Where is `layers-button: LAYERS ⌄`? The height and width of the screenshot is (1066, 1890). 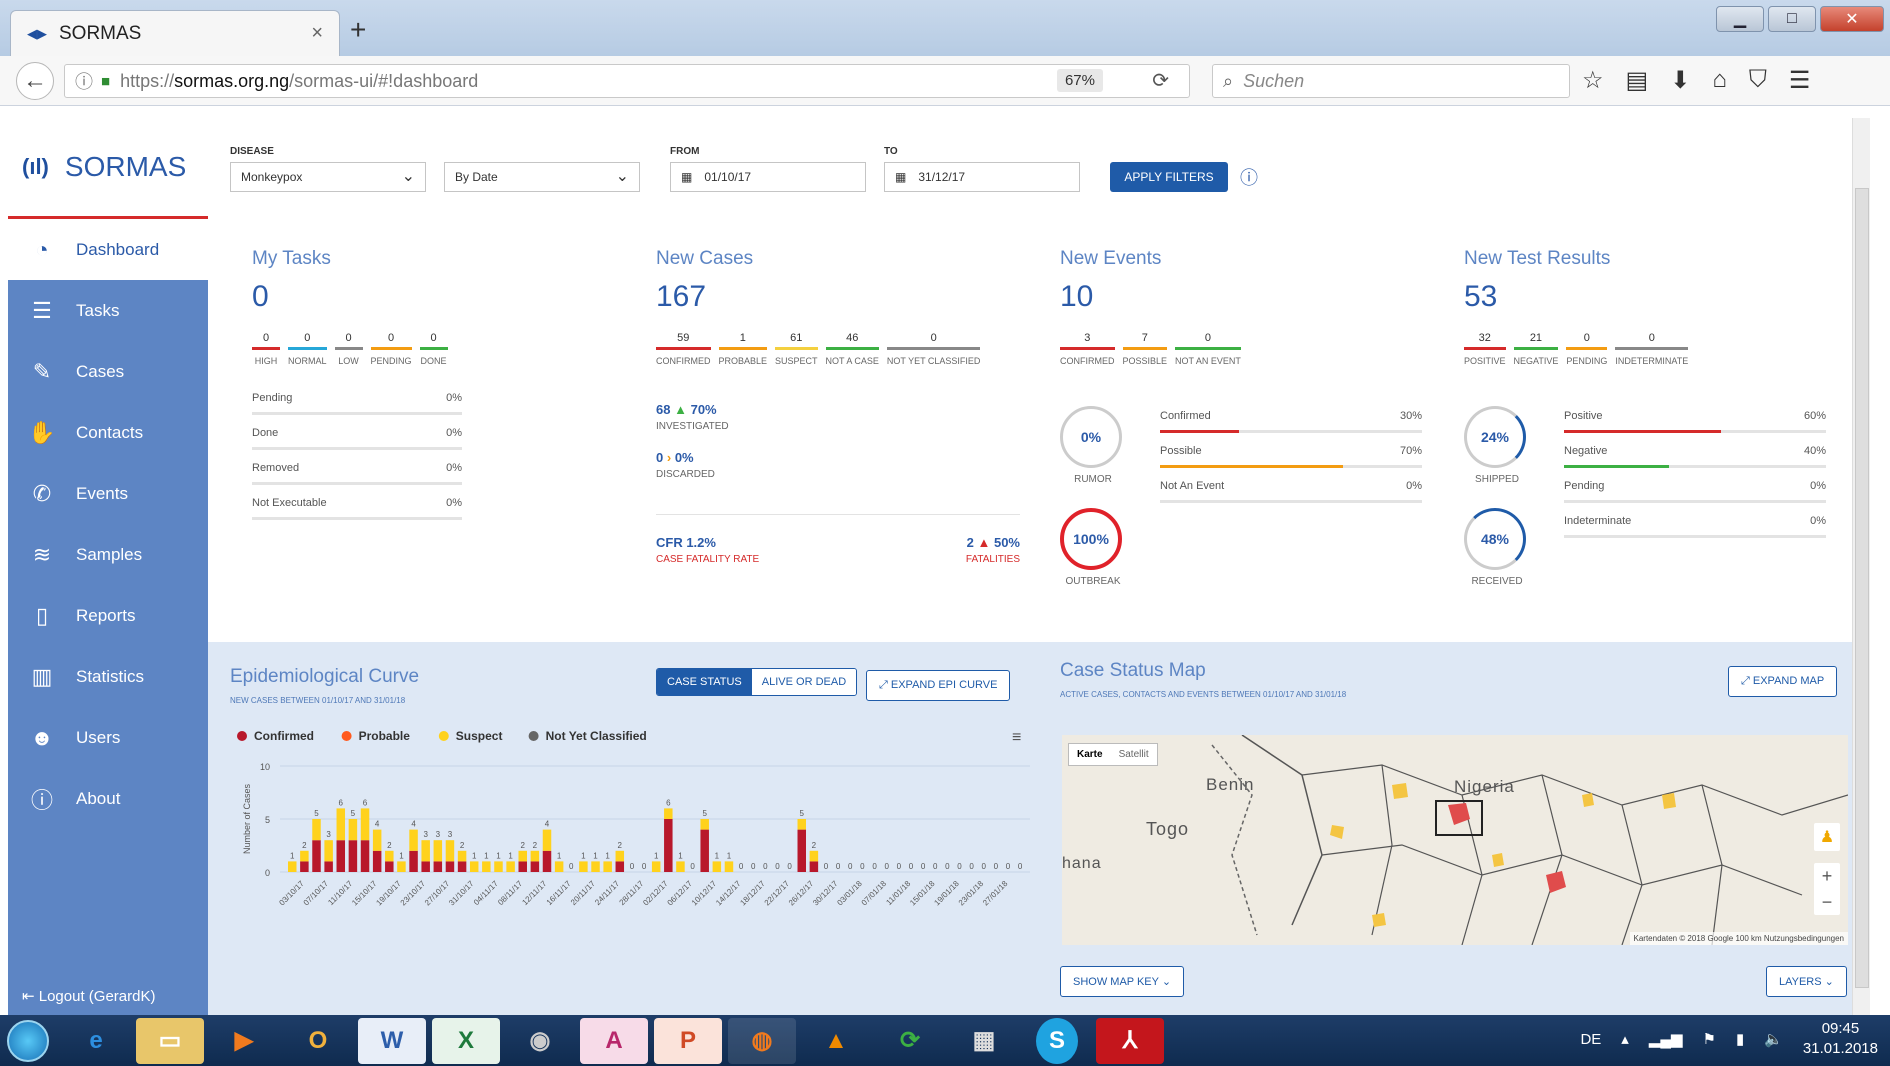 layers-button: LAYERS ⌄ is located at coordinates (1806, 981).